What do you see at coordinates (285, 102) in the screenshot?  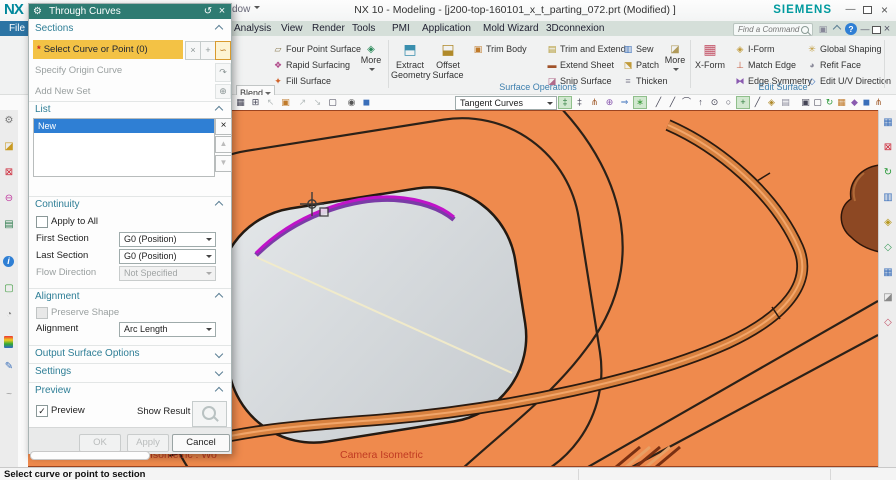 I see `tool-snap-box-icon: ▣` at bounding box center [285, 102].